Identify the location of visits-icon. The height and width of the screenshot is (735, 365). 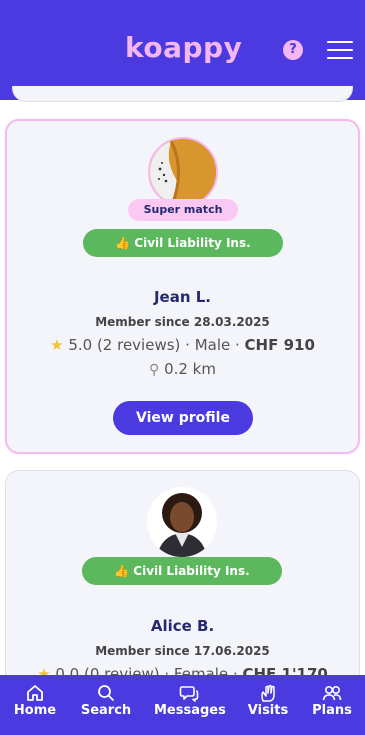
(268, 693).